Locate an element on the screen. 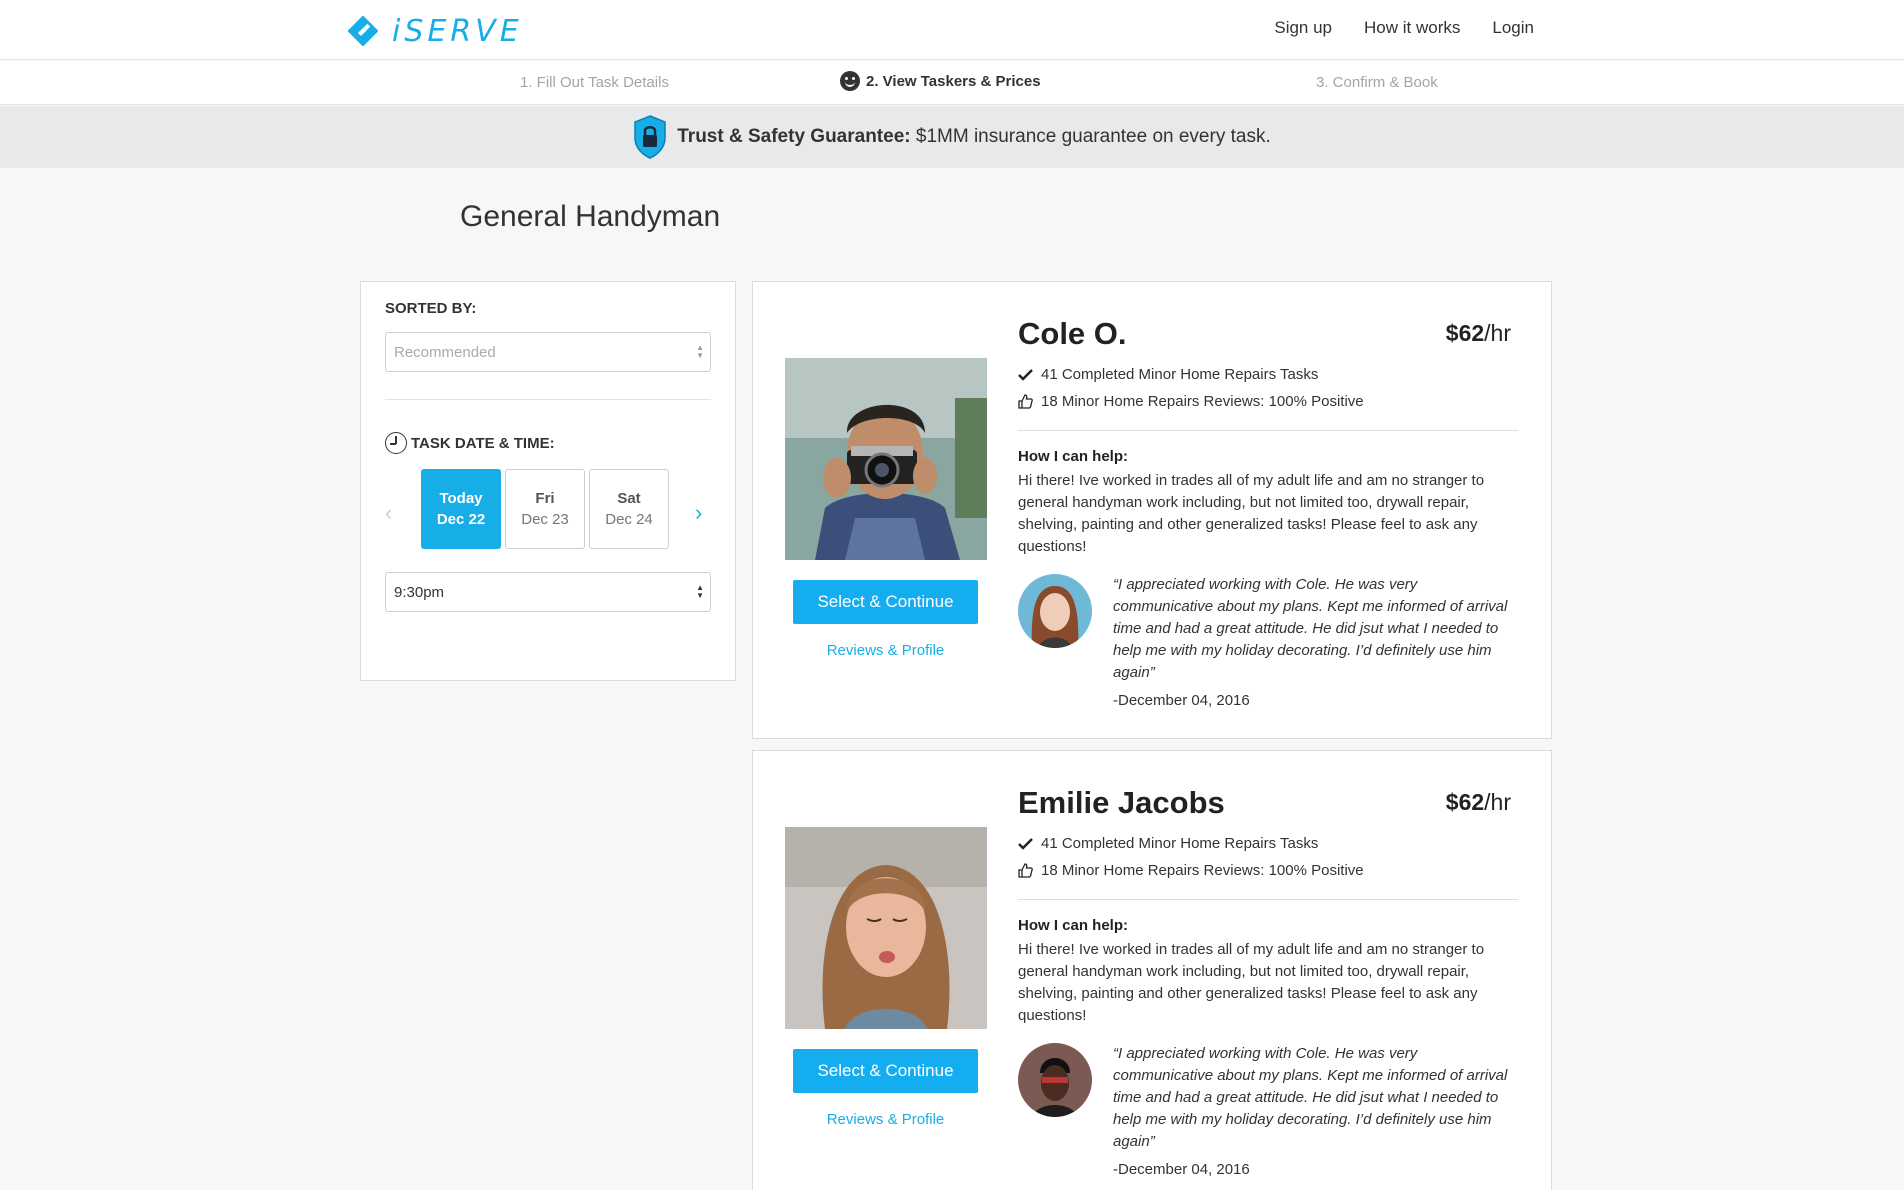 The height and width of the screenshot is (1190, 1904). time-select: 9:30pm ▲ ▼ is located at coordinates (548, 592).